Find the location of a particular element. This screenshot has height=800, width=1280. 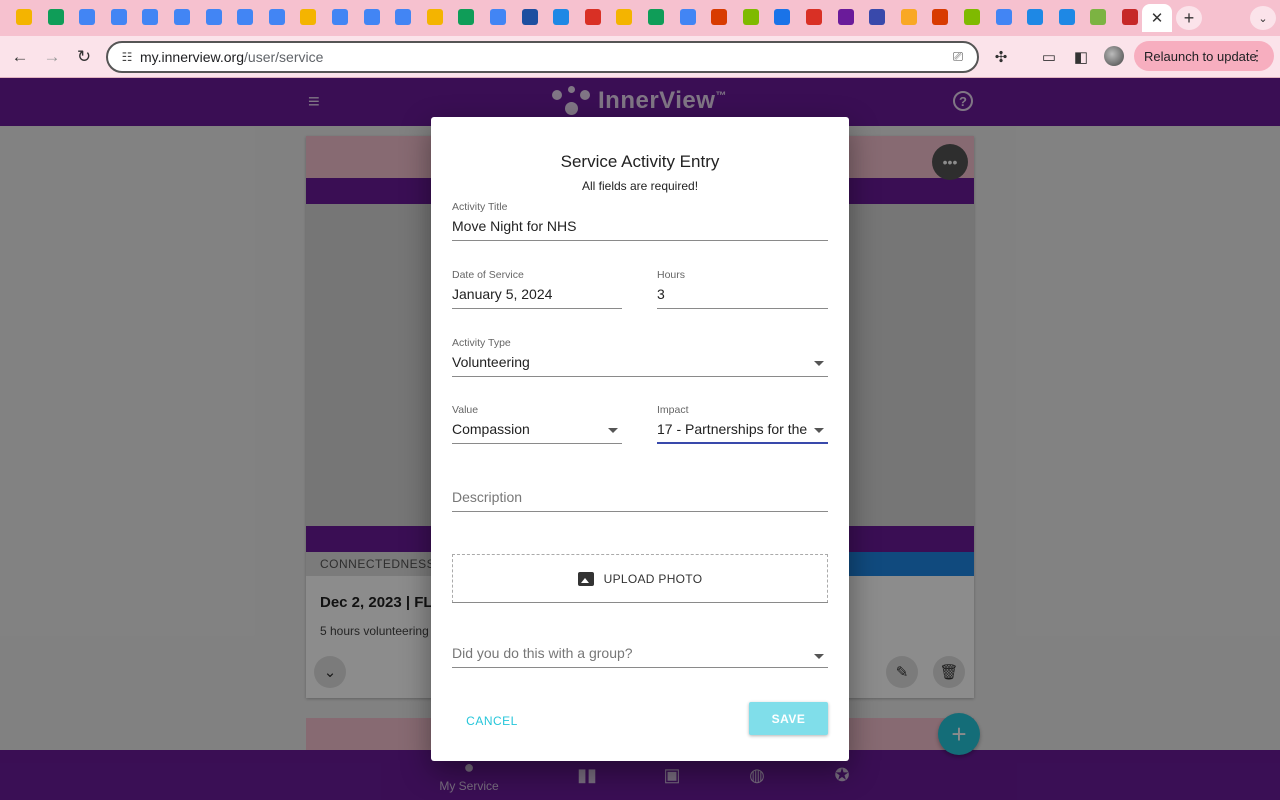

url-text: my.innerview.org/user/service is located at coordinates (231, 57).